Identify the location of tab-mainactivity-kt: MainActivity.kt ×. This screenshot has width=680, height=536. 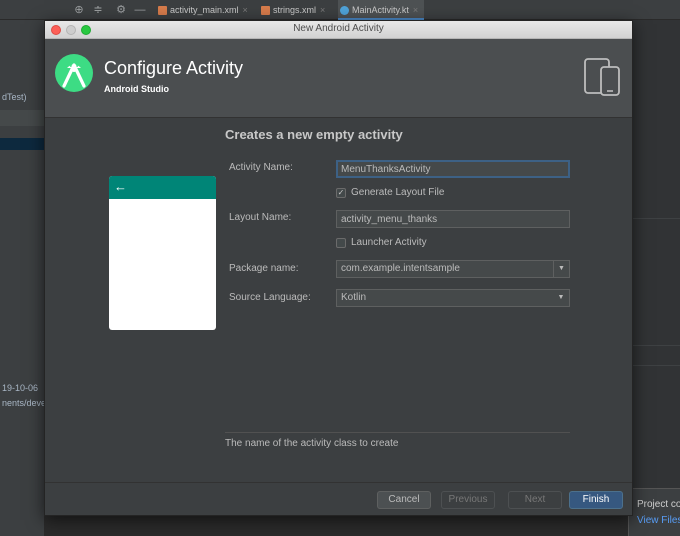
(381, 10).